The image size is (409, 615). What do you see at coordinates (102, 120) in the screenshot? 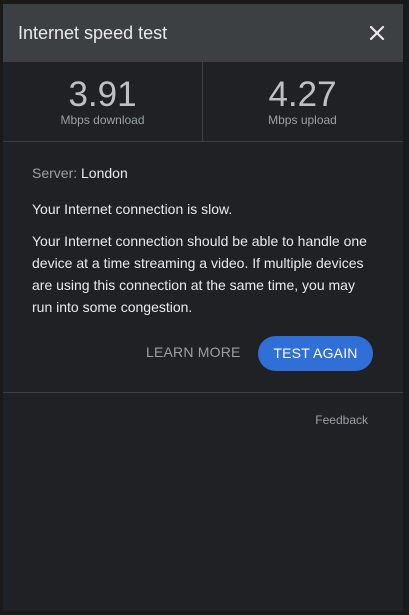
I see `download-unit: Mbps download` at bounding box center [102, 120].